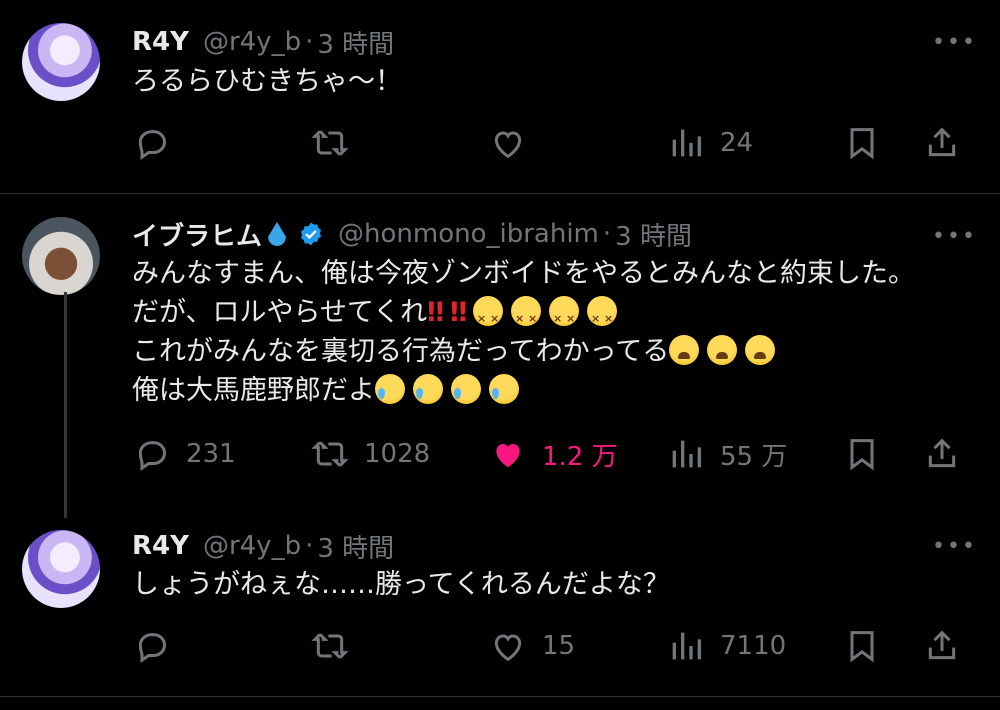 This screenshot has width=1000, height=710. Describe the element at coordinates (267, 81) in the screenshot. I see `tweet-text: ろるらひむきちゃ〜！` at that location.